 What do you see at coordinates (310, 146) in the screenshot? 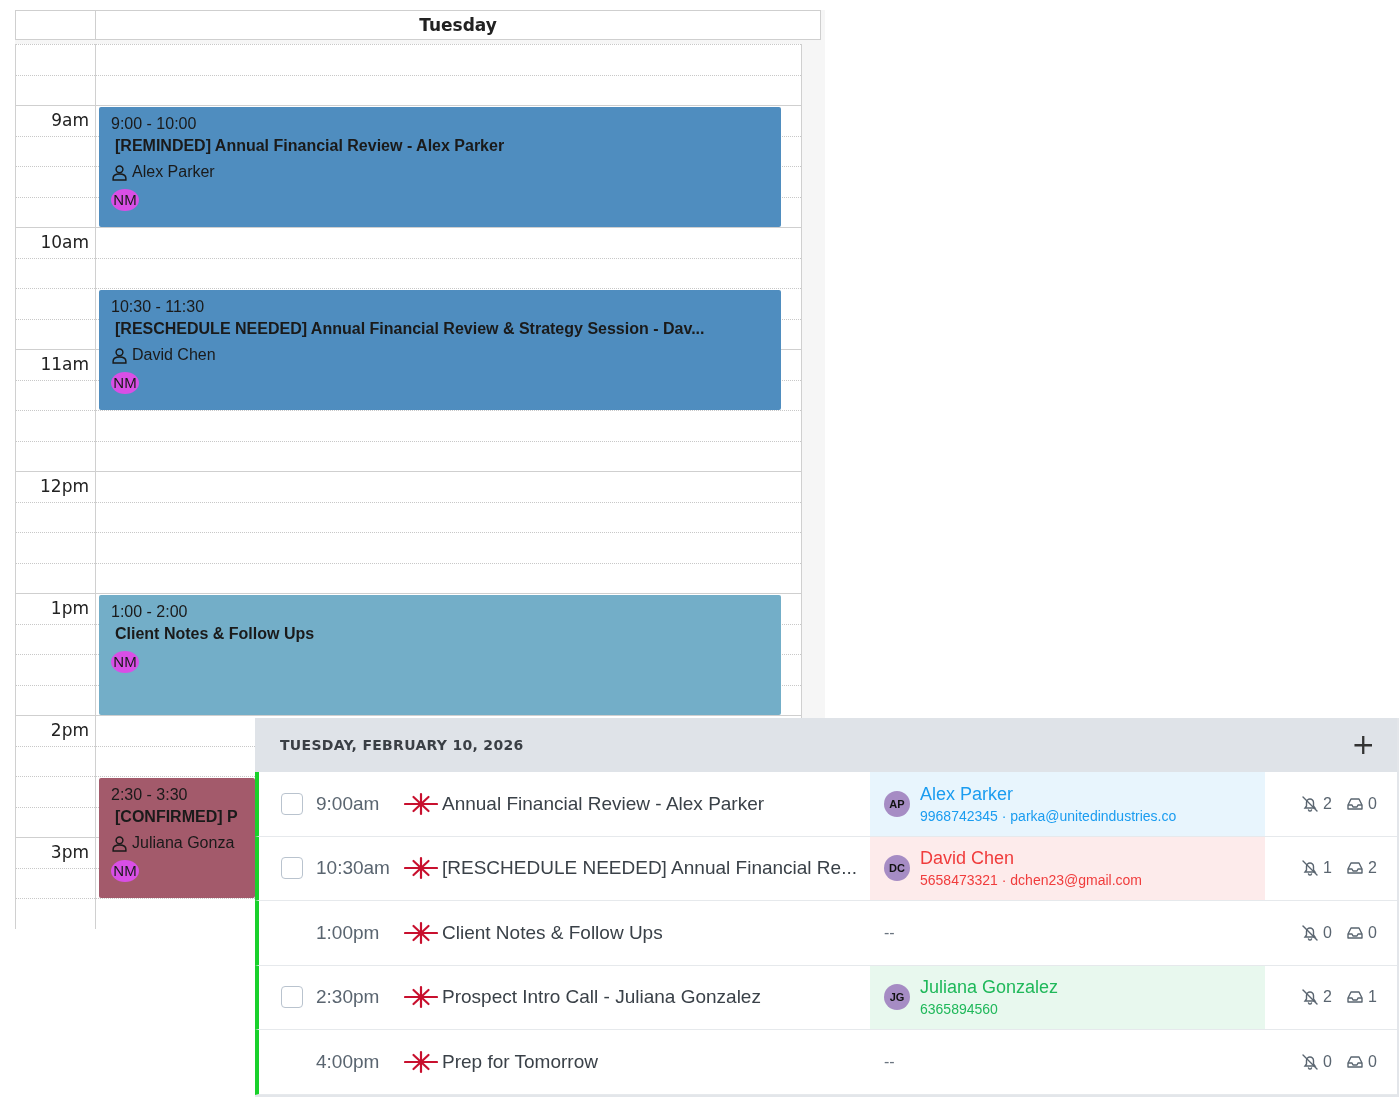
I see `event-title: [REMINDED] Annual Financial Review - Alex Parker` at bounding box center [310, 146].